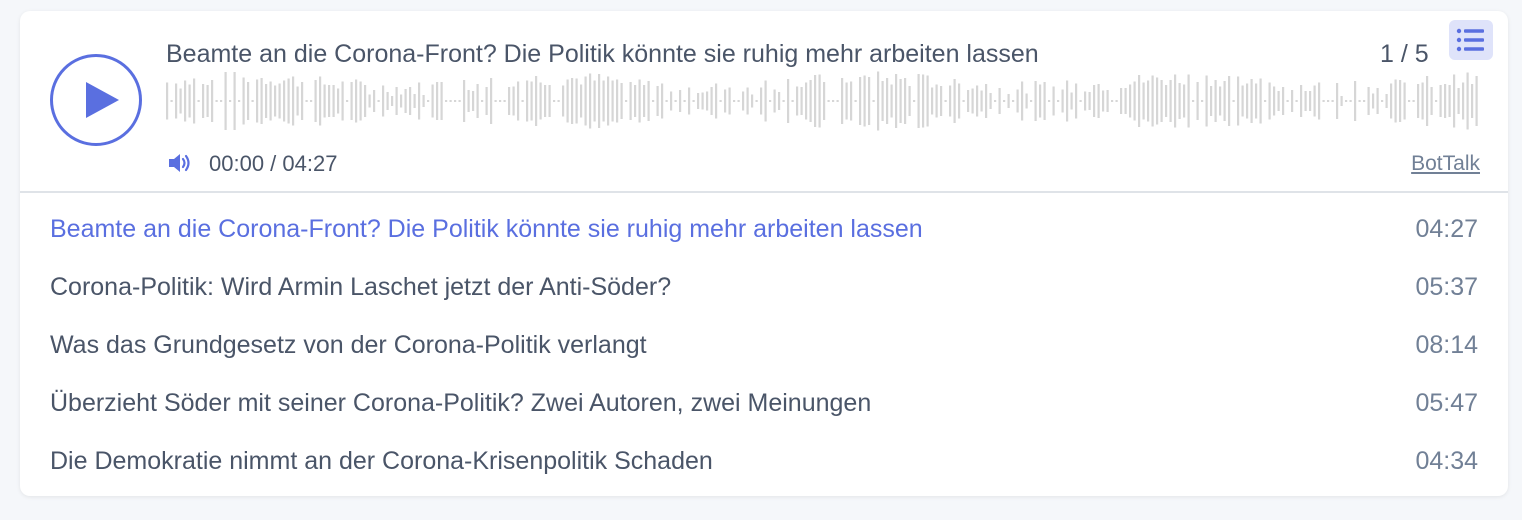 Image resolution: width=1522 pixels, height=520 pixels. I want to click on waveform-seekbar, so click(823, 101).